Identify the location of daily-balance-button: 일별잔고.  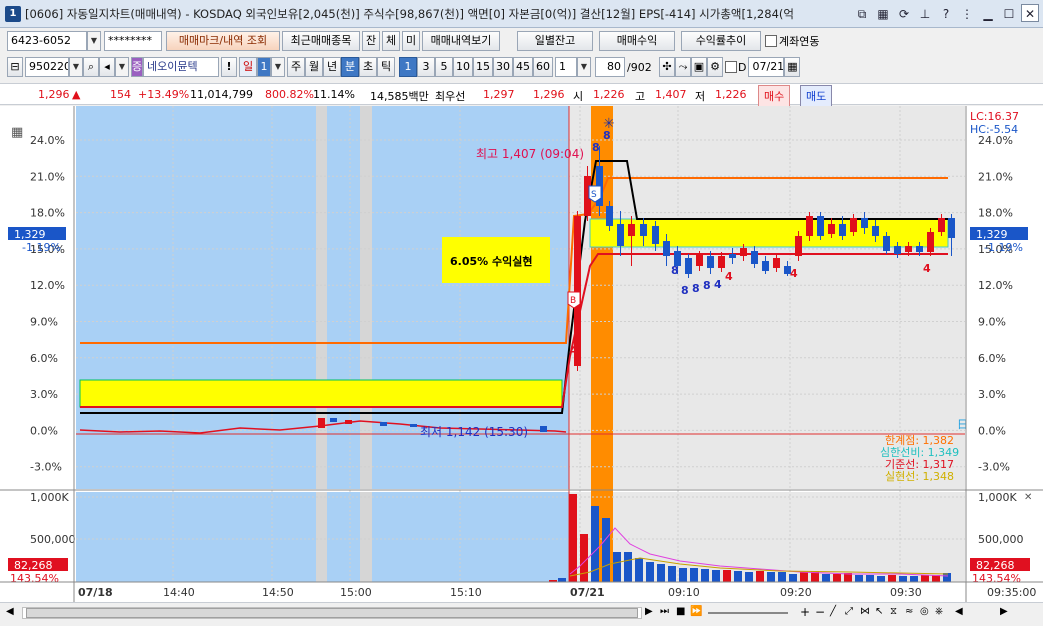
(555, 41).